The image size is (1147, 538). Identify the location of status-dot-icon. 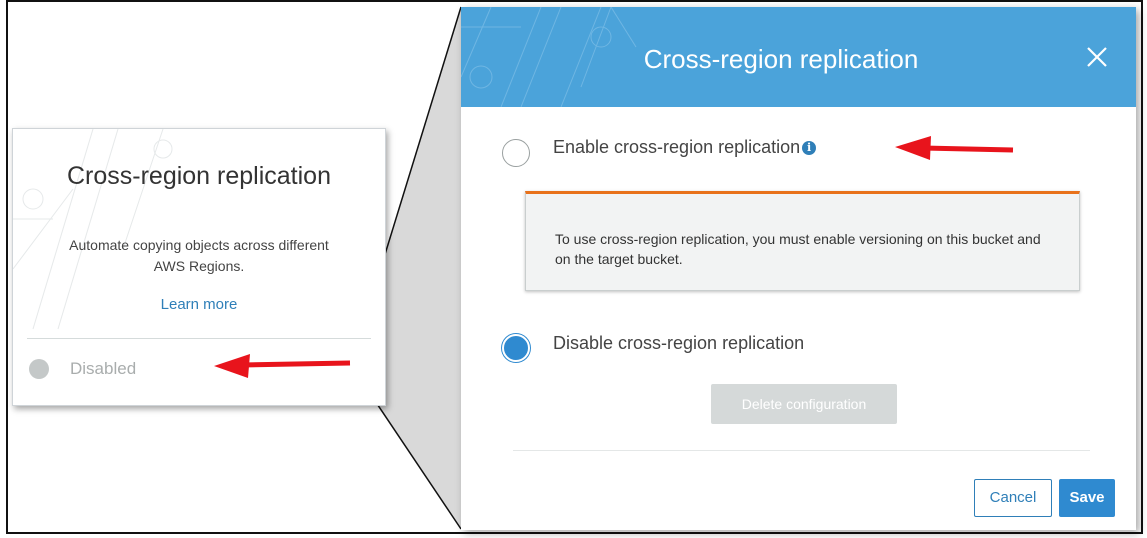
(39, 369).